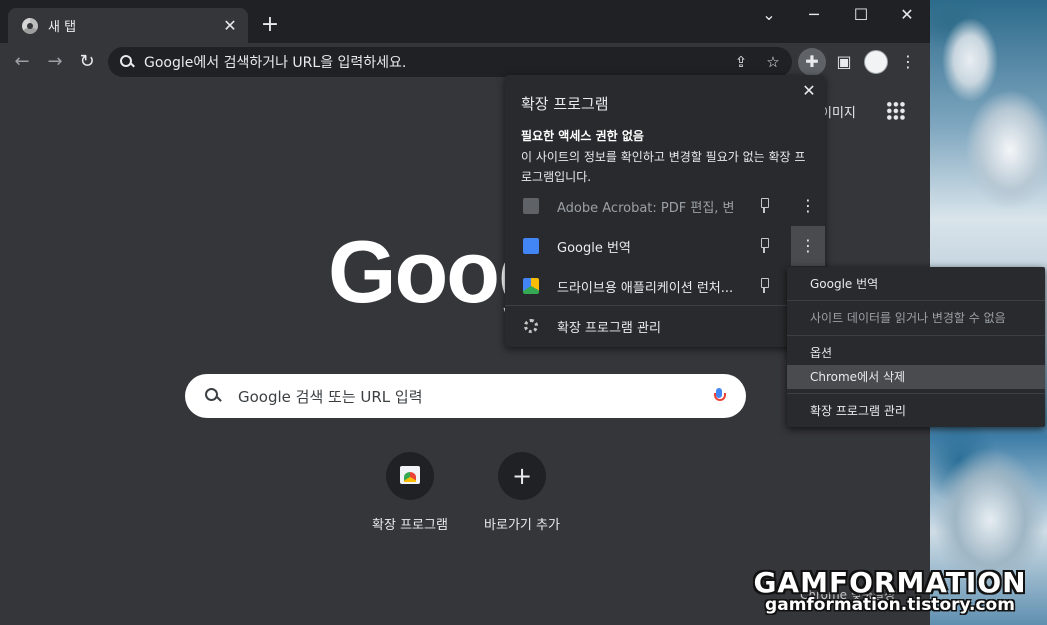 The image size is (1047, 625). I want to click on tab-strip: 새 탭 ✕ + ⌄ ─ ☐ ✕, so click(465, 21).